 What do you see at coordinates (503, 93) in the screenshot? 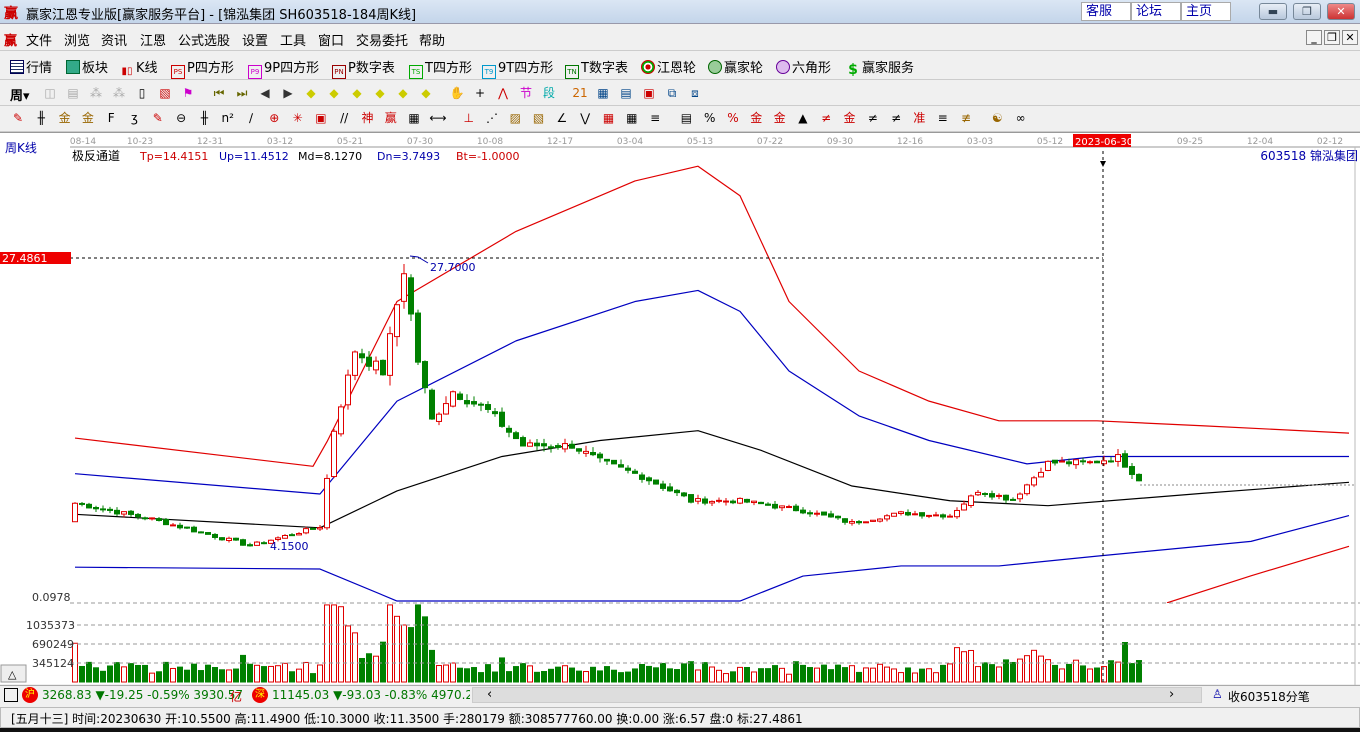
I see `toolbar-tool-icon: ⋀` at bounding box center [503, 93].